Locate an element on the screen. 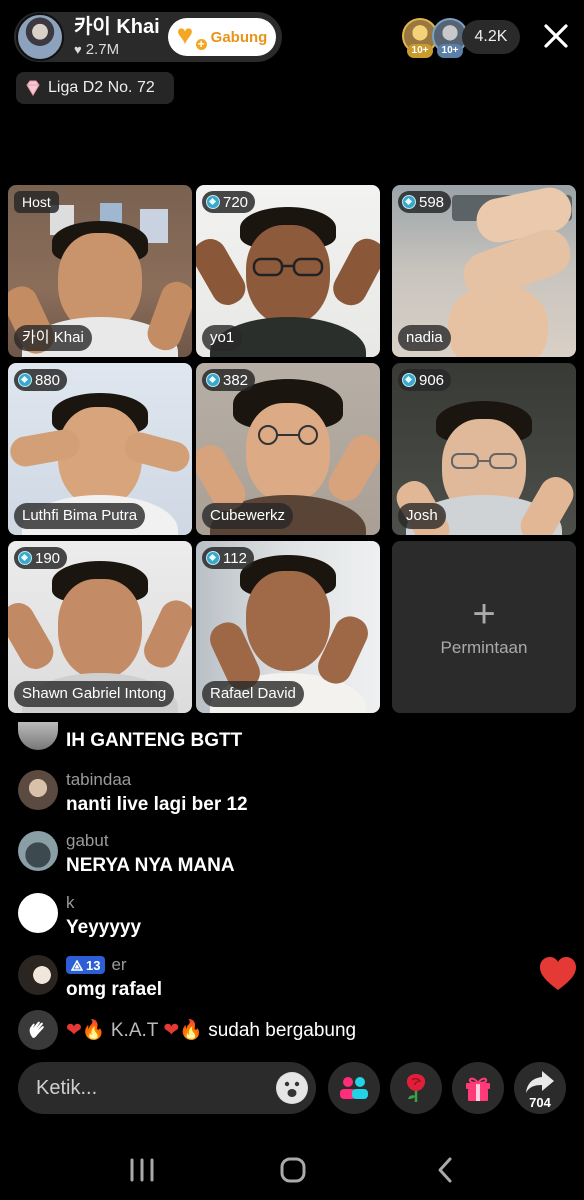 This screenshot has width=584, height=1200. video-tile-guest: 598 nadia is located at coordinates (484, 271).